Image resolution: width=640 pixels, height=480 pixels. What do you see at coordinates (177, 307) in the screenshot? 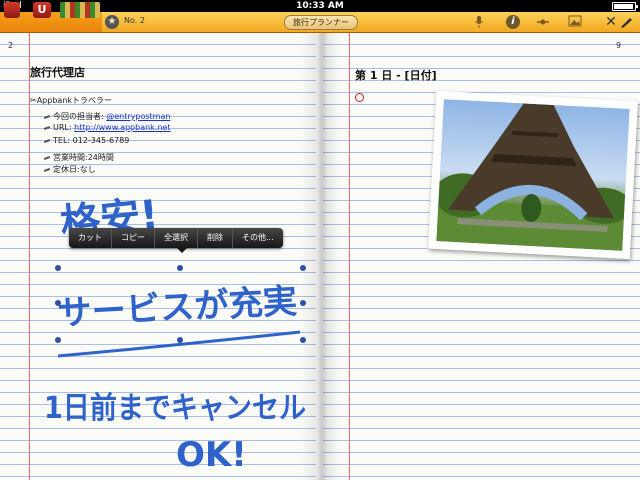
I see `handwriting-line-2: サービスが充実` at bounding box center [177, 307].